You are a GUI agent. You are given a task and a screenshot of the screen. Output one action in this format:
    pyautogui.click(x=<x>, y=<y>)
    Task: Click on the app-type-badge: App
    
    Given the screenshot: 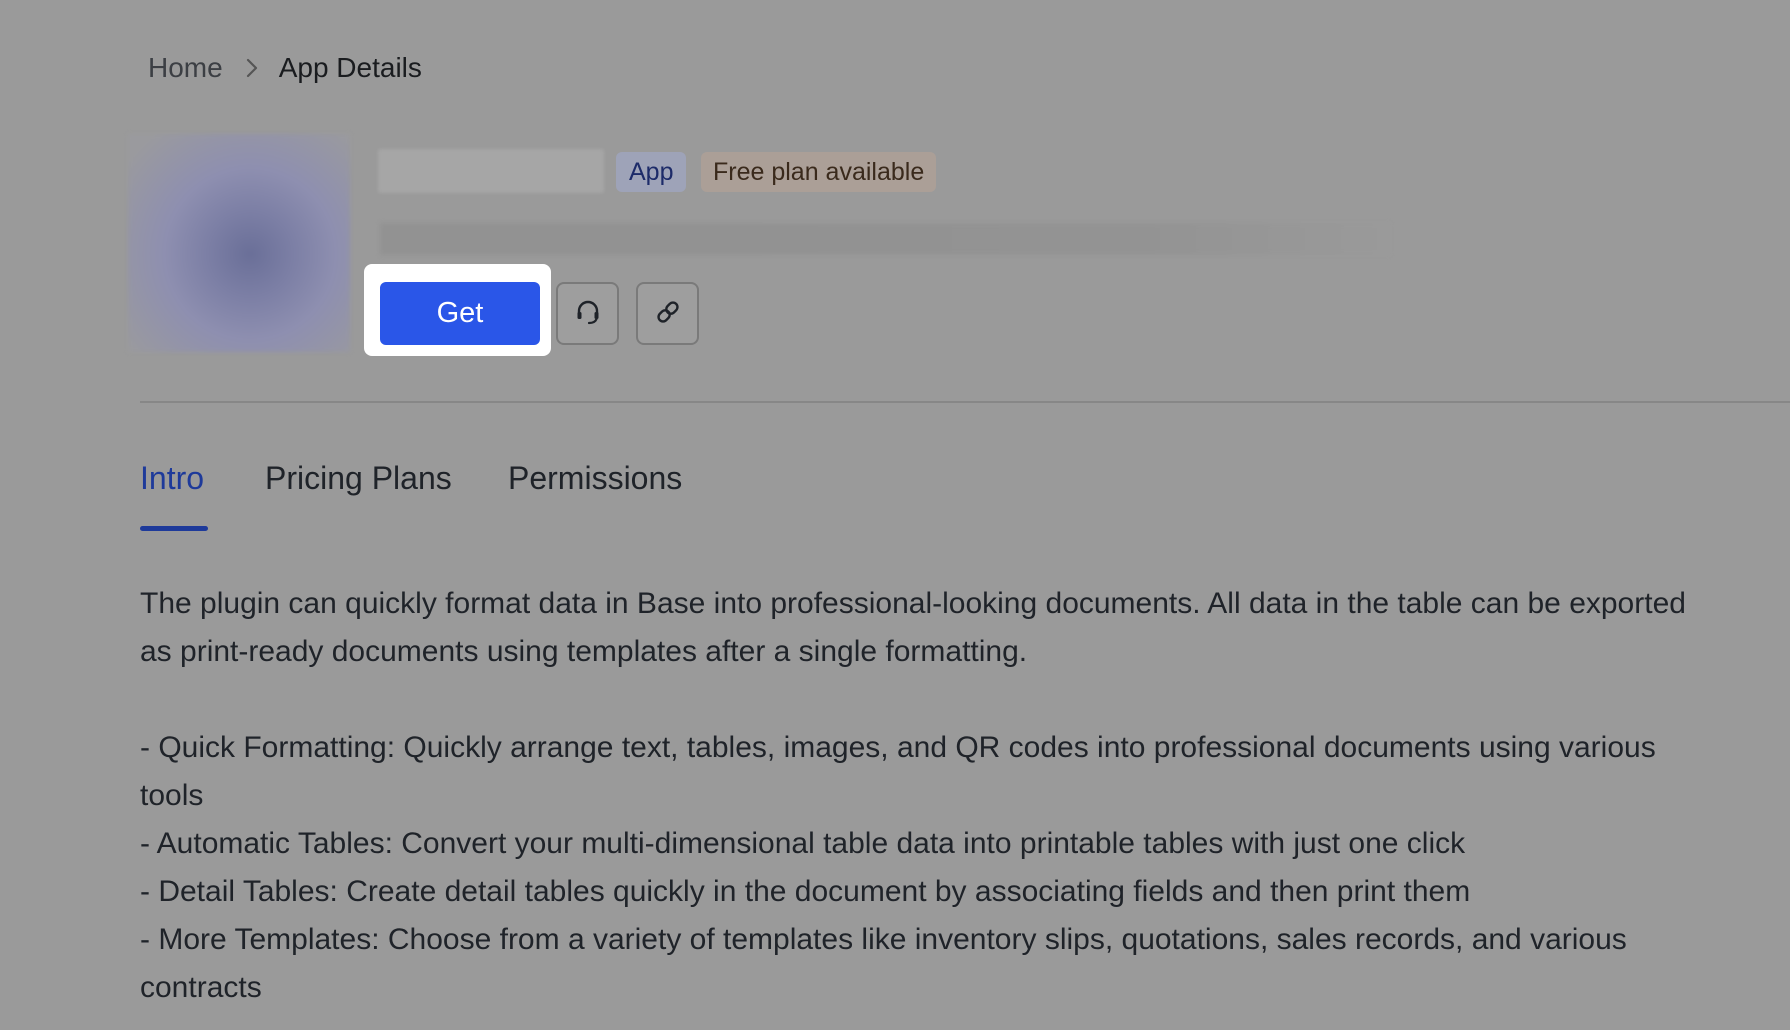 What is the action you would take?
    pyautogui.click(x=651, y=172)
    